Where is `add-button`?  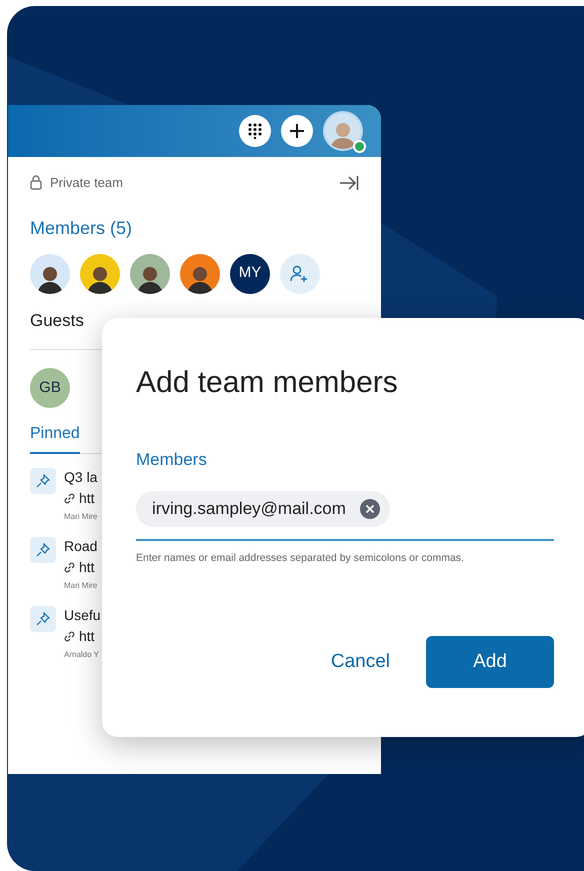
add-button is located at coordinates (297, 131).